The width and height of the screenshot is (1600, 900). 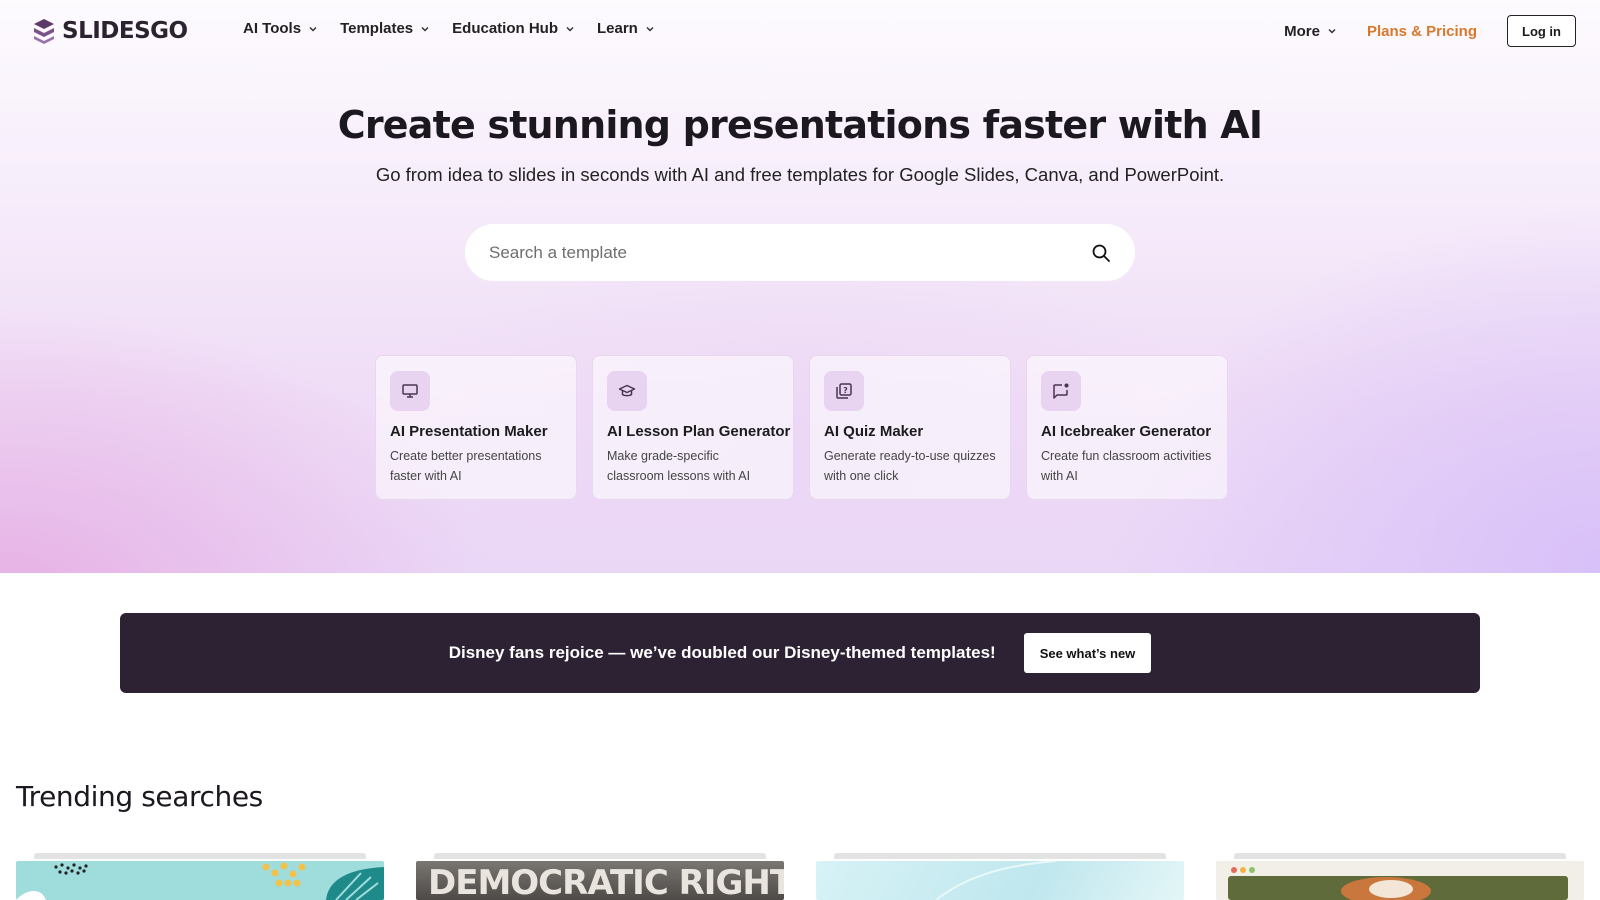 I want to click on thumbnail-image: DEMOCRATIC RIGHTS, so click(x=600, y=880).